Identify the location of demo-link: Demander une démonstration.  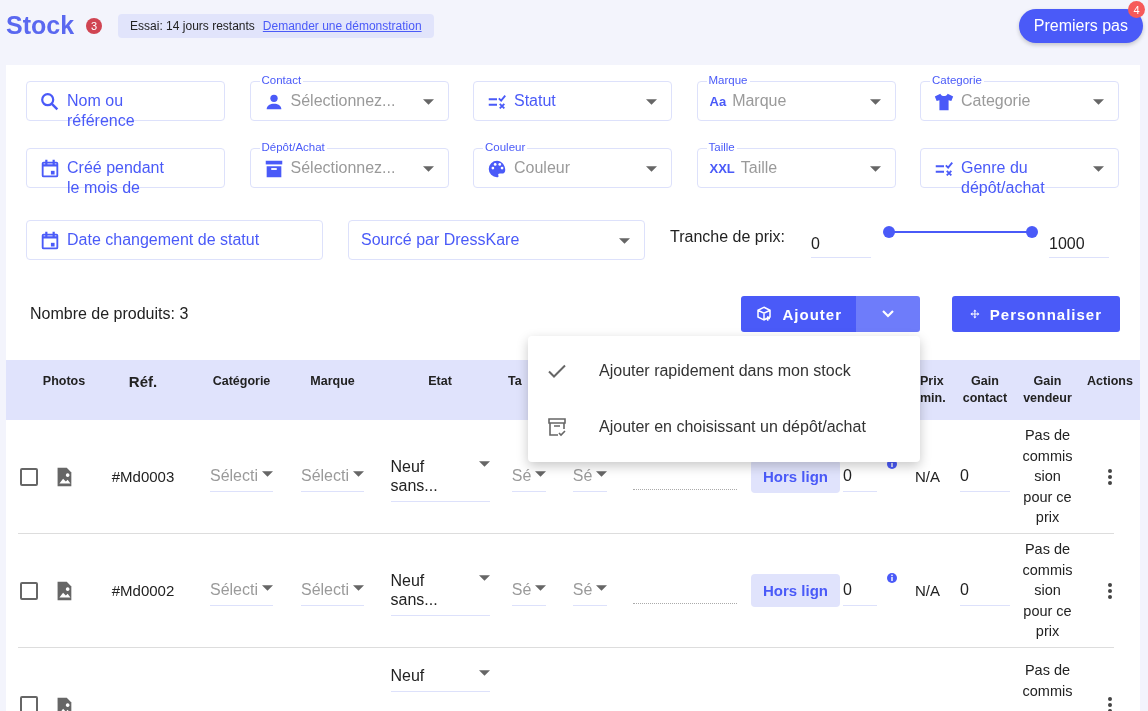
(342, 26).